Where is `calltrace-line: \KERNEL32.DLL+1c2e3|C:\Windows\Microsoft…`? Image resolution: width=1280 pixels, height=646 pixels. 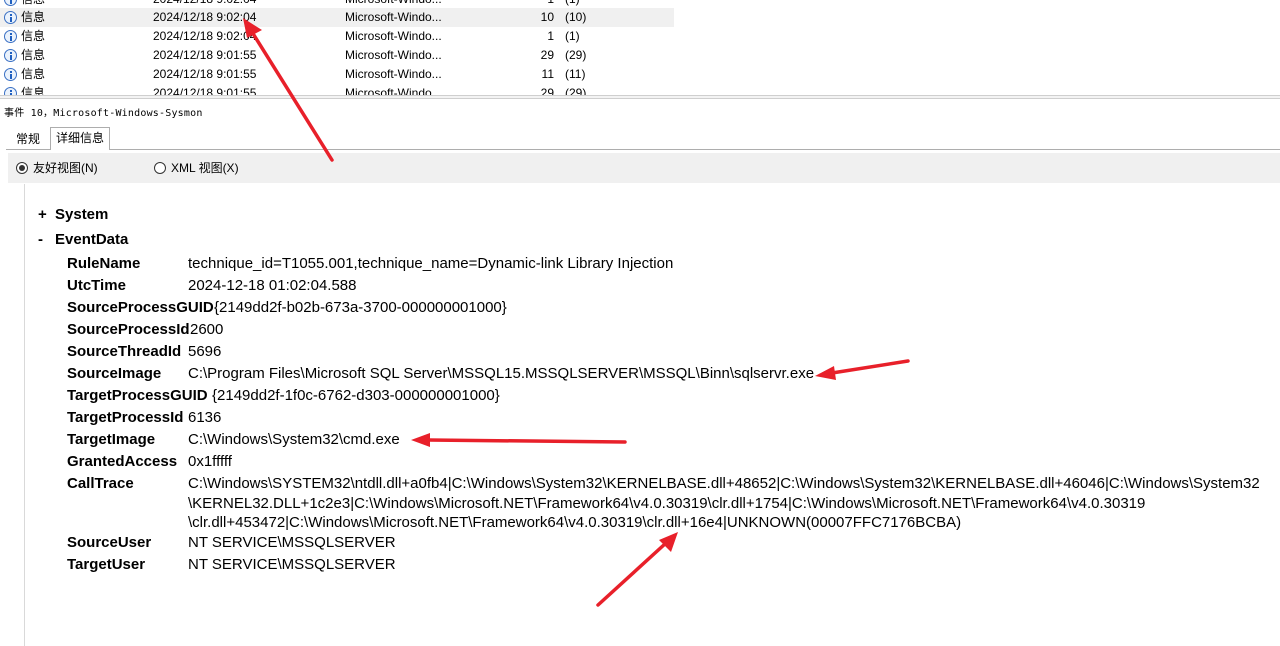
calltrace-line: \KERNEL32.DLL+1c2e3|C:\Windows\Microsoft… is located at coordinates (667, 503).